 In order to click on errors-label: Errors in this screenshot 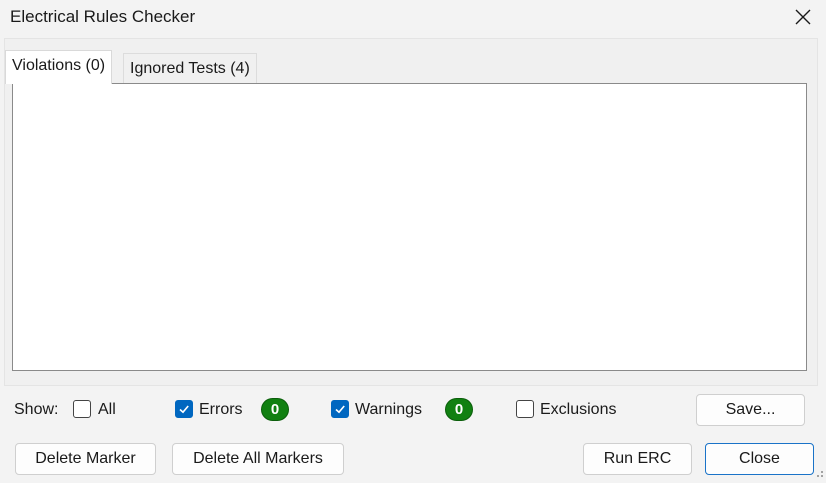, I will do `click(221, 410)`.